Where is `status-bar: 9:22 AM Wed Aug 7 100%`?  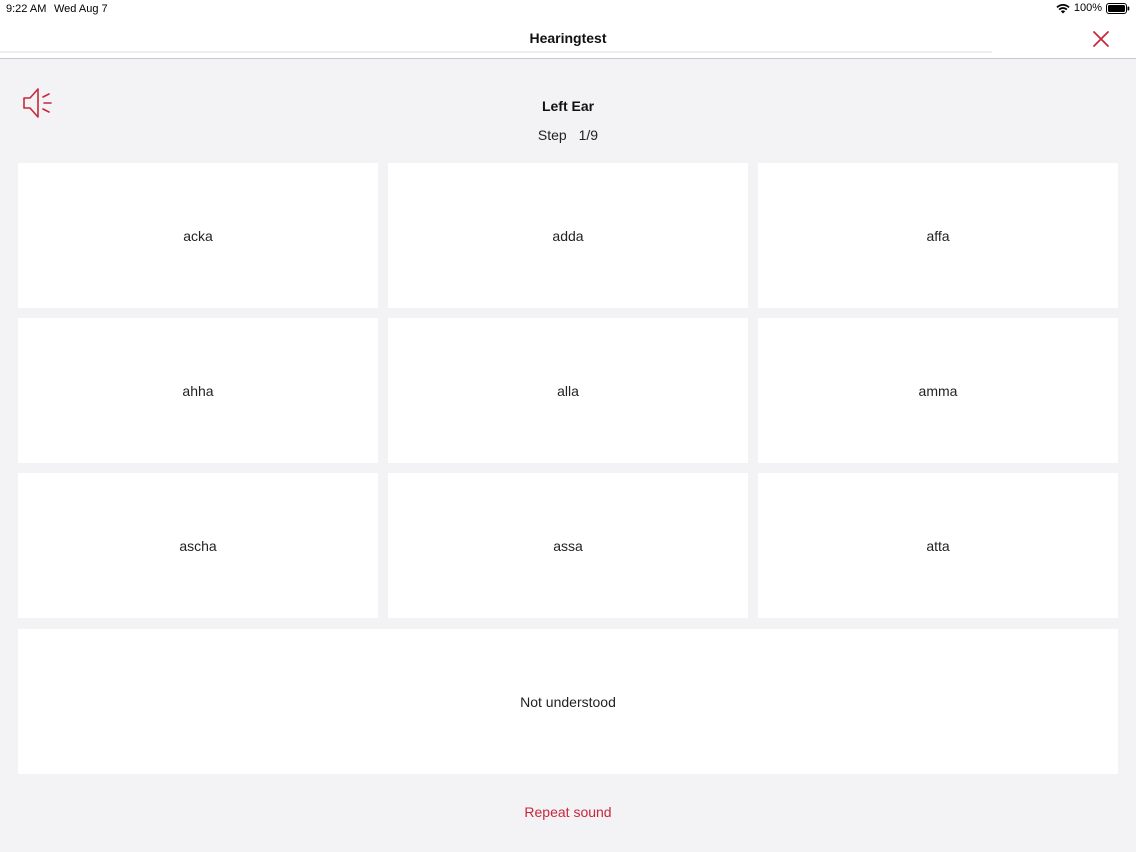 status-bar: 9:22 AM Wed Aug 7 100% is located at coordinates (568, 10).